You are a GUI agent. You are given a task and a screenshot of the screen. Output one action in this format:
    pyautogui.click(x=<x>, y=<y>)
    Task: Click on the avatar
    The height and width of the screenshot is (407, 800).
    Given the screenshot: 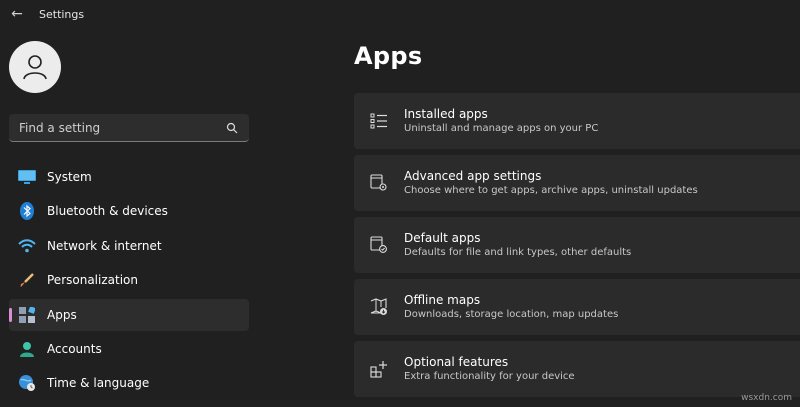 What is the action you would take?
    pyautogui.click(x=35, y=67)
    